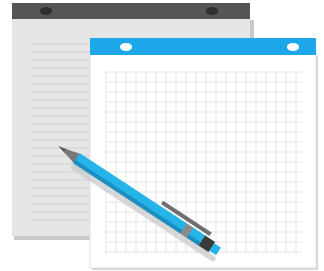  What do you see at coordinates (126, 47) in the screenshot?
I see `grid-binding-hole-left` at bounding box center [126, 47].